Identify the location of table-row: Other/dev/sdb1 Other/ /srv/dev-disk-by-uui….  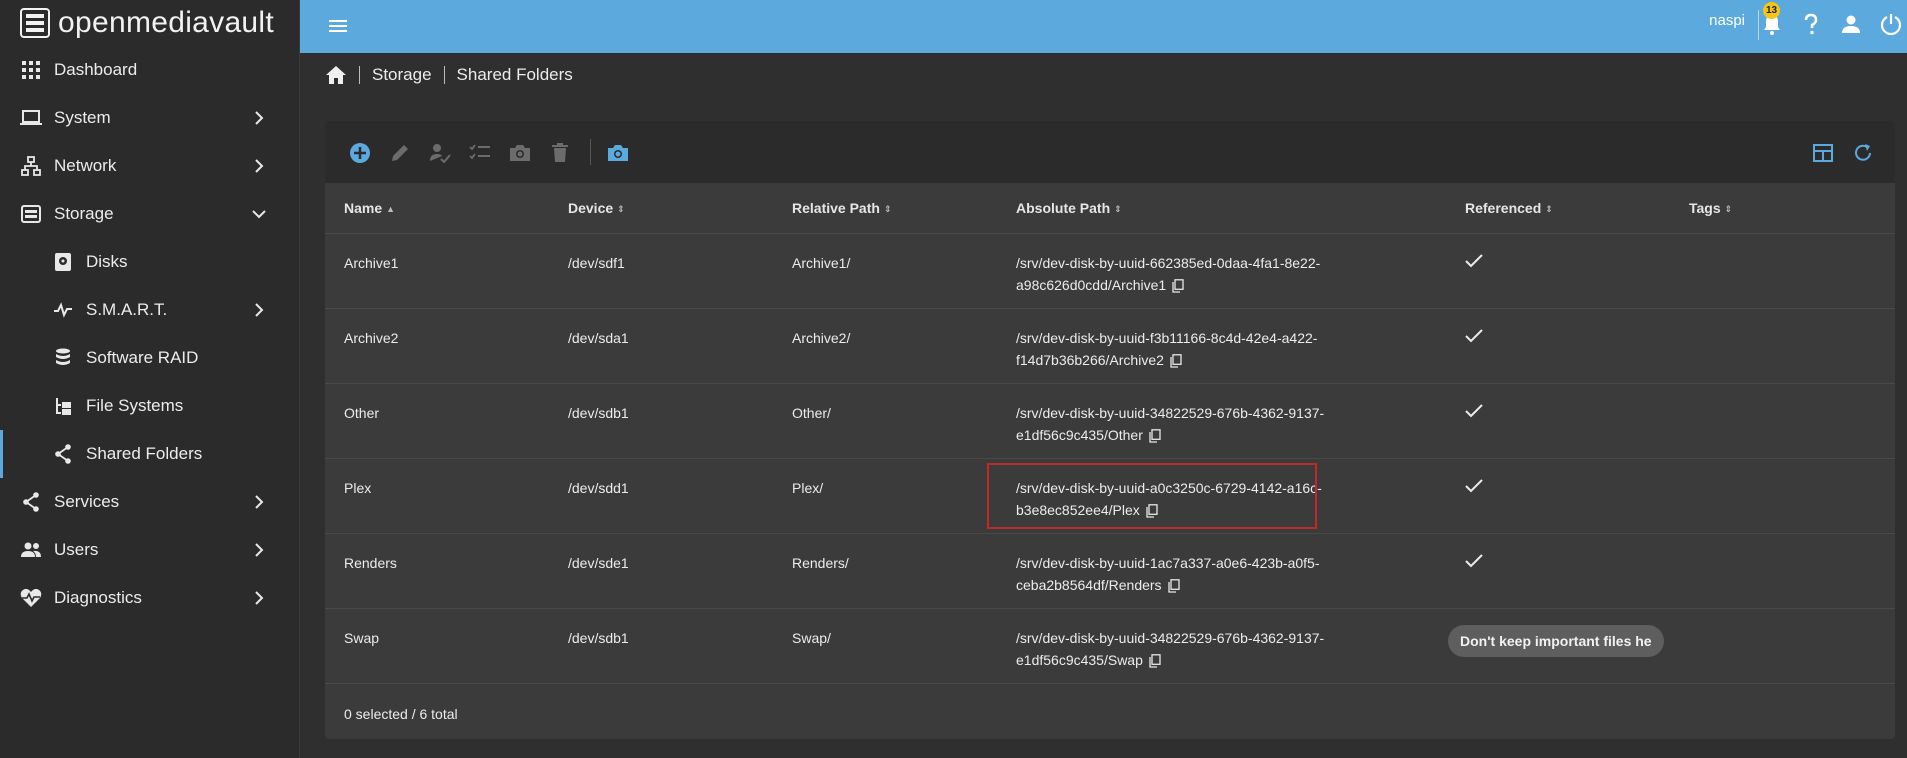
(1110, 421).